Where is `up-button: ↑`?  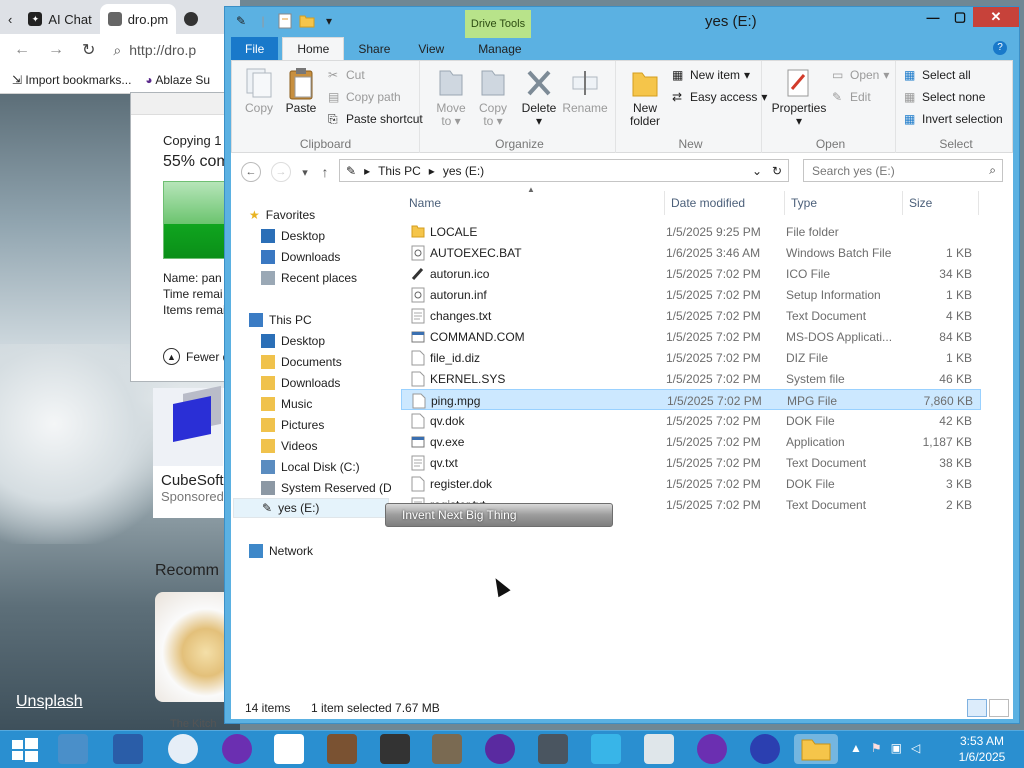 up-button: ↑ is located at coordinates (325, 172).